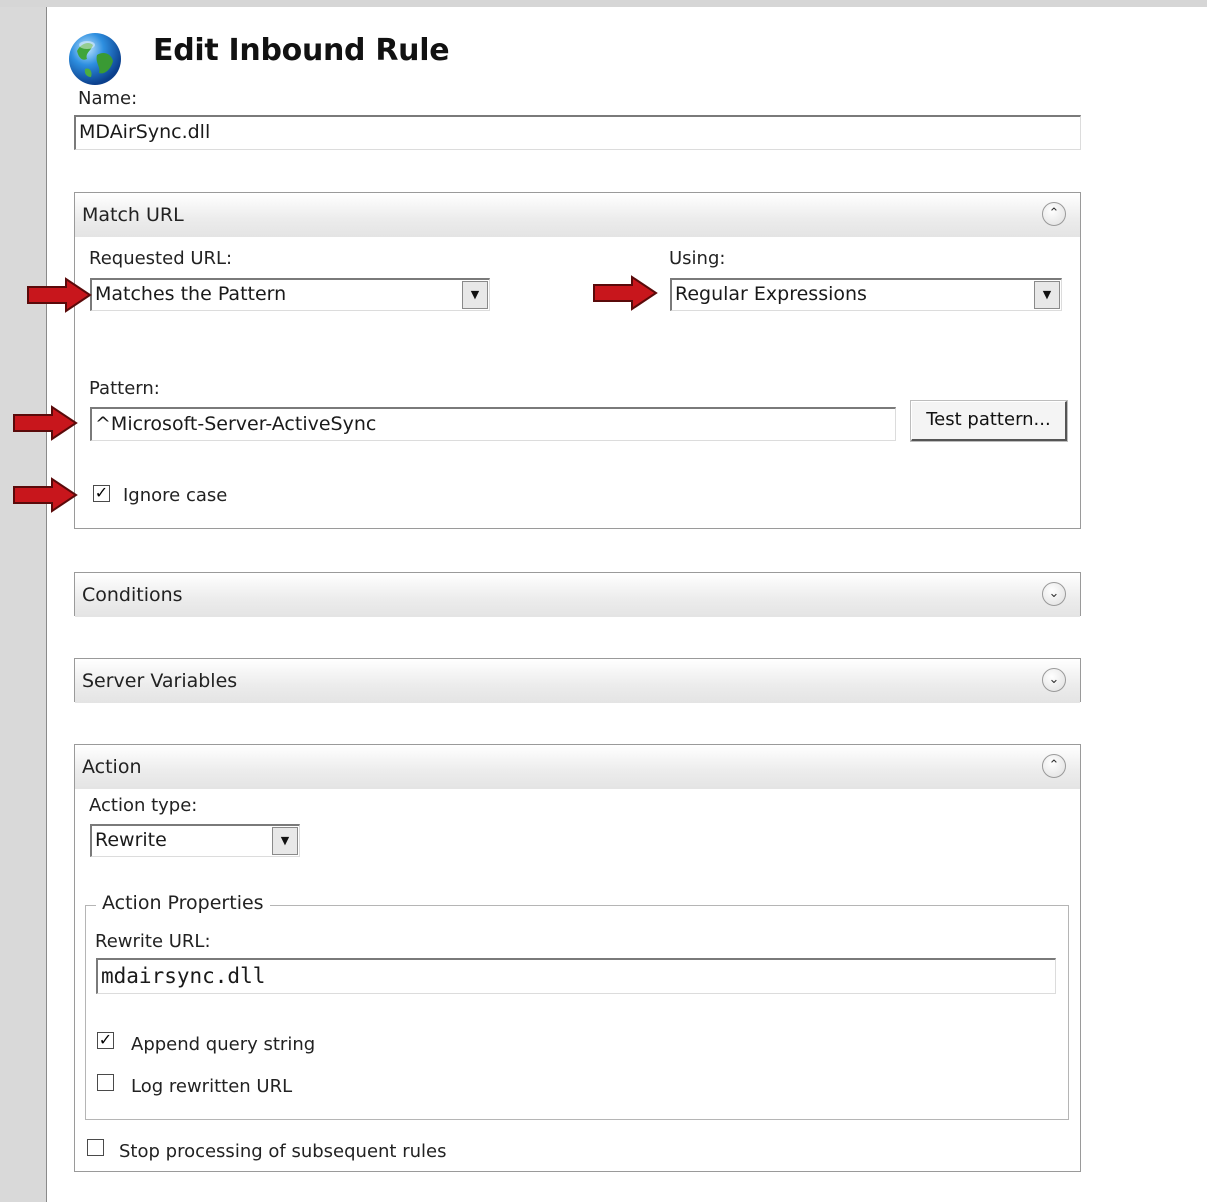 This screenshot has height=1202, width=1207. I want to click on conditions-section: Conditions ⌄, so click(577, 594).